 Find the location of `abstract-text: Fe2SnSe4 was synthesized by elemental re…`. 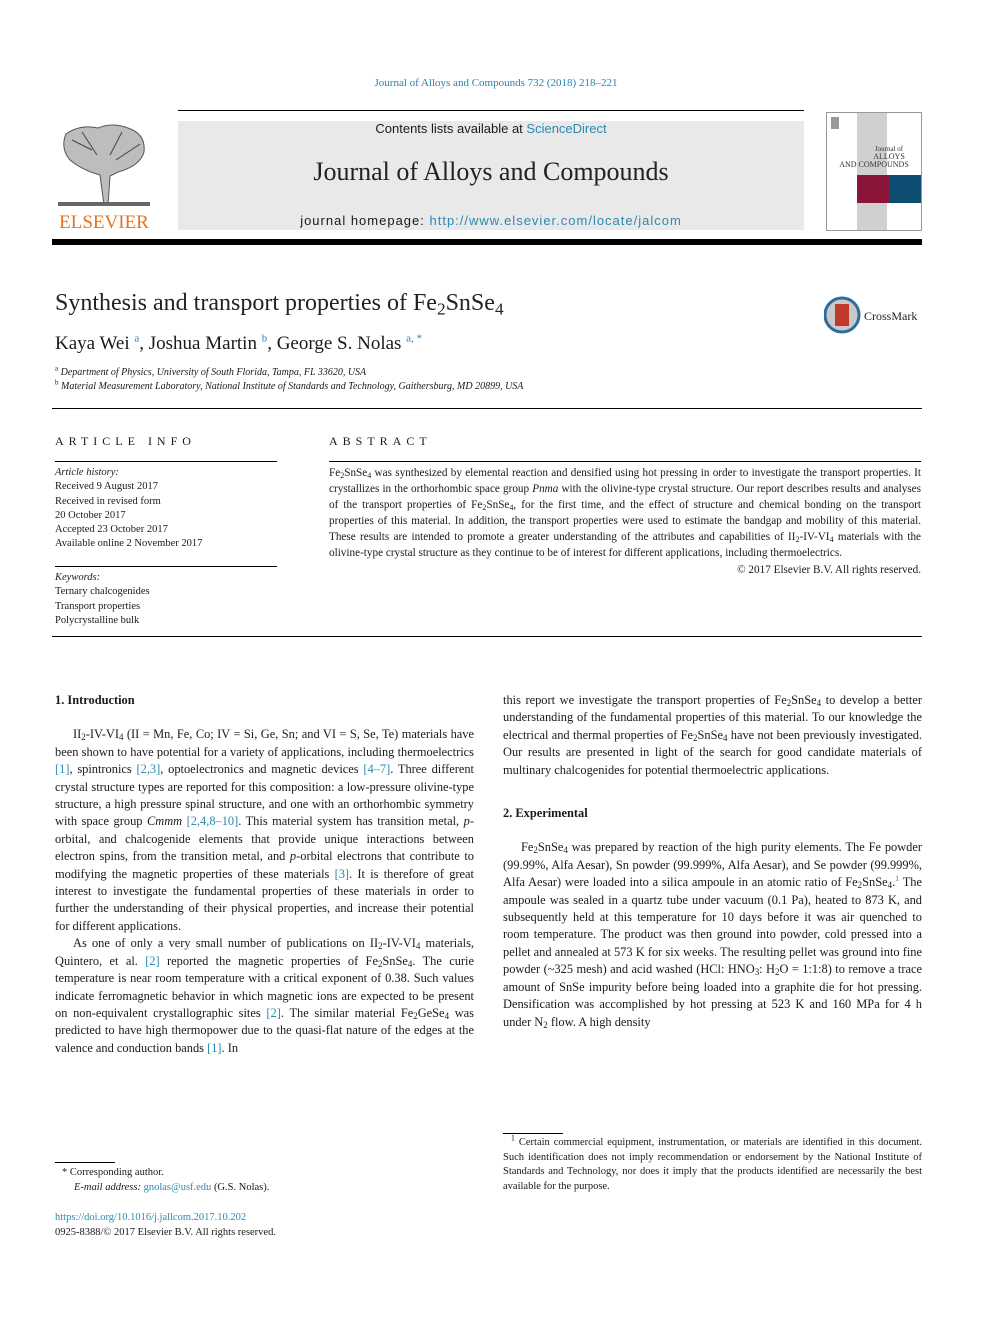

abstract-text: Fe2SnSe4 was synthesized by elemental re… is located at coordinates (625, 513).